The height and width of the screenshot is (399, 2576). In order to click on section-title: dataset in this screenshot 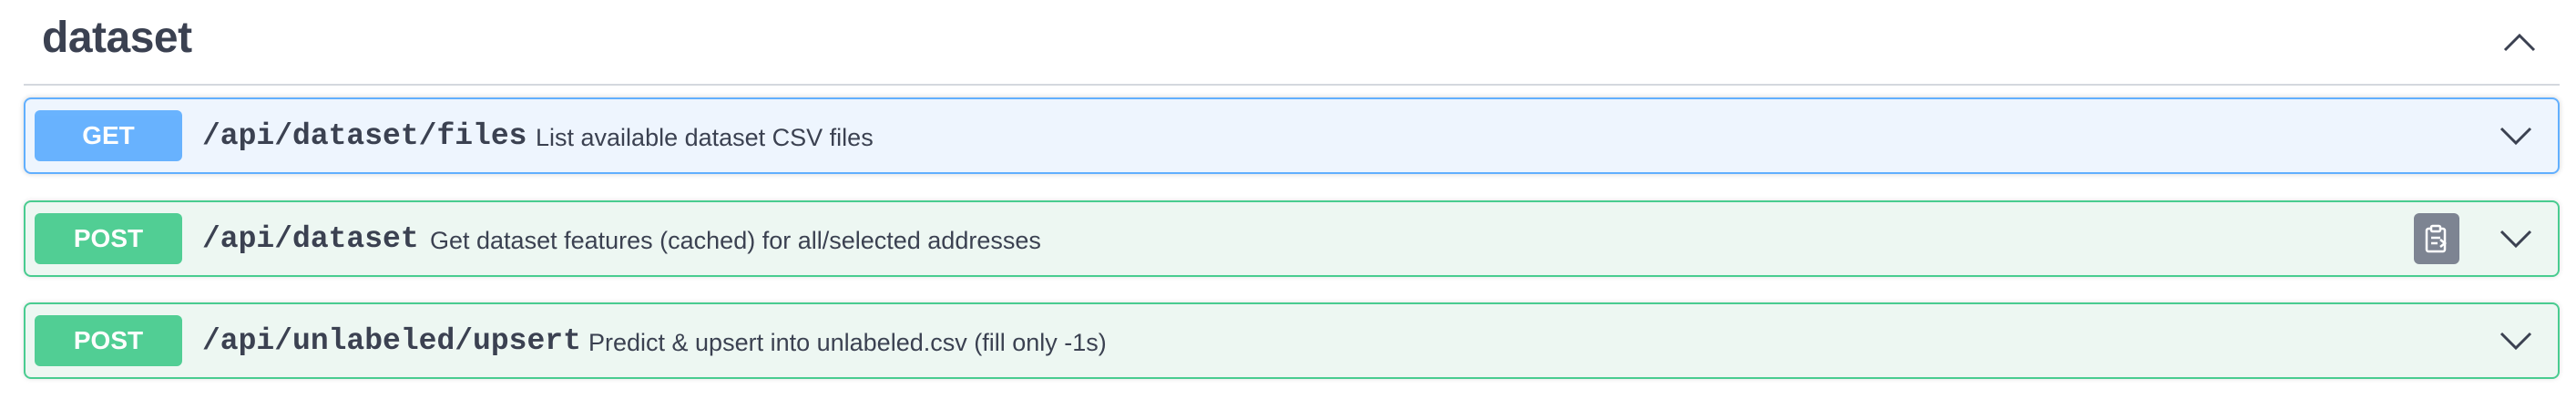, I will do `click(117, 38)`.